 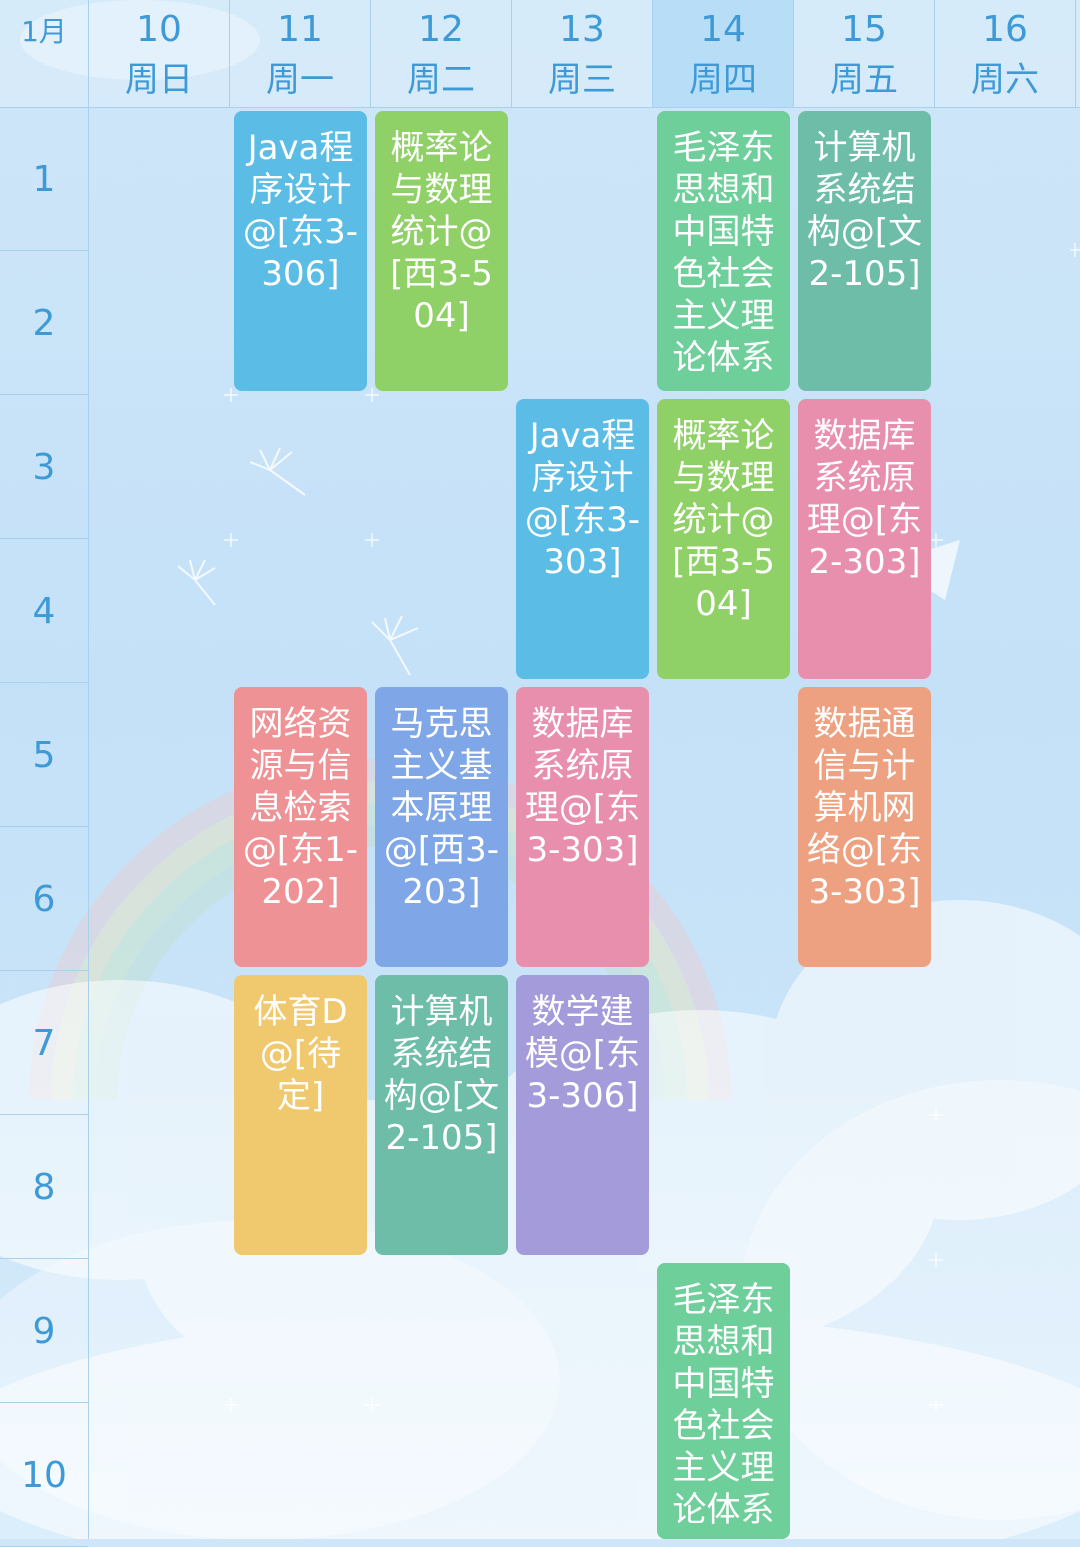 What do you see at coordinates (44, 1187) in the screenshot?
I see `period-label: 8` at bounding box center [44, 1187].